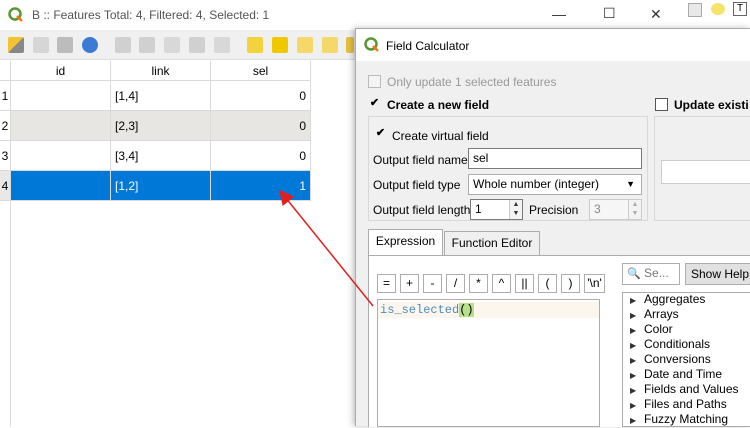 This screenshot has width=750, height=428. What do you see at coordinates (676, 374) in the screenshot?
I see `function-group-item: ▶ Date and Time` at bounding box center [676, 374].